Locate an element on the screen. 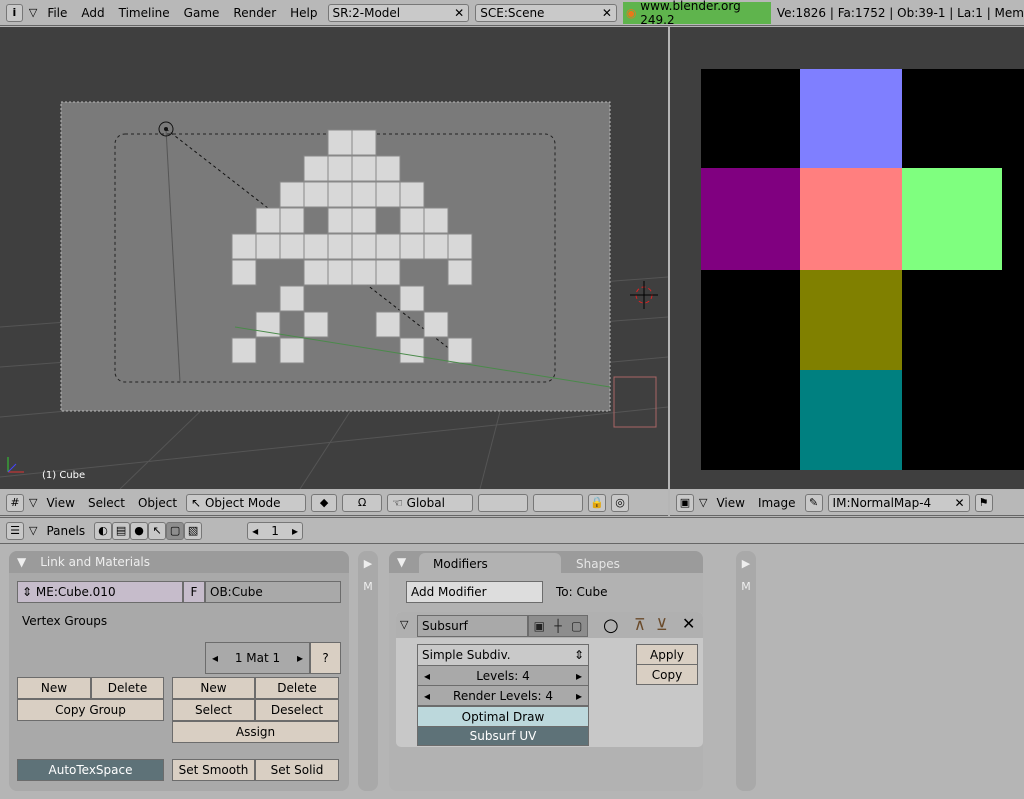 This screenshot has width=1024, height=799. shading-icon: ● is located at coordinates (139, 530).